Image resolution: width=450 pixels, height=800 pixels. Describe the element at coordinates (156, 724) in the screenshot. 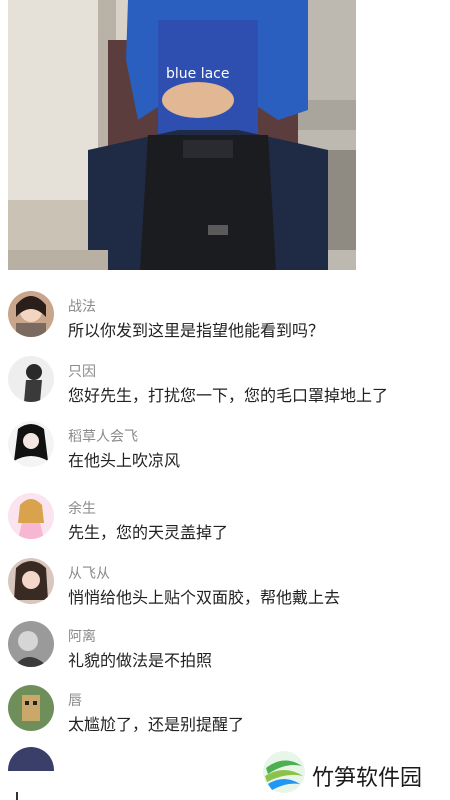

I see `comment-text: 太尴尬了，还是别提醒了` at that location.